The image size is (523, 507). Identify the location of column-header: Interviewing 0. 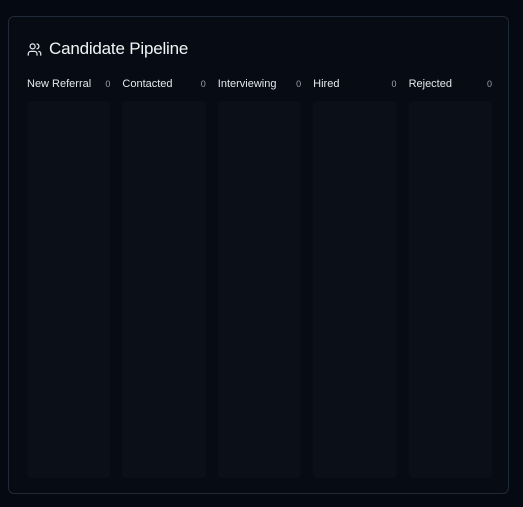
(259, 84).